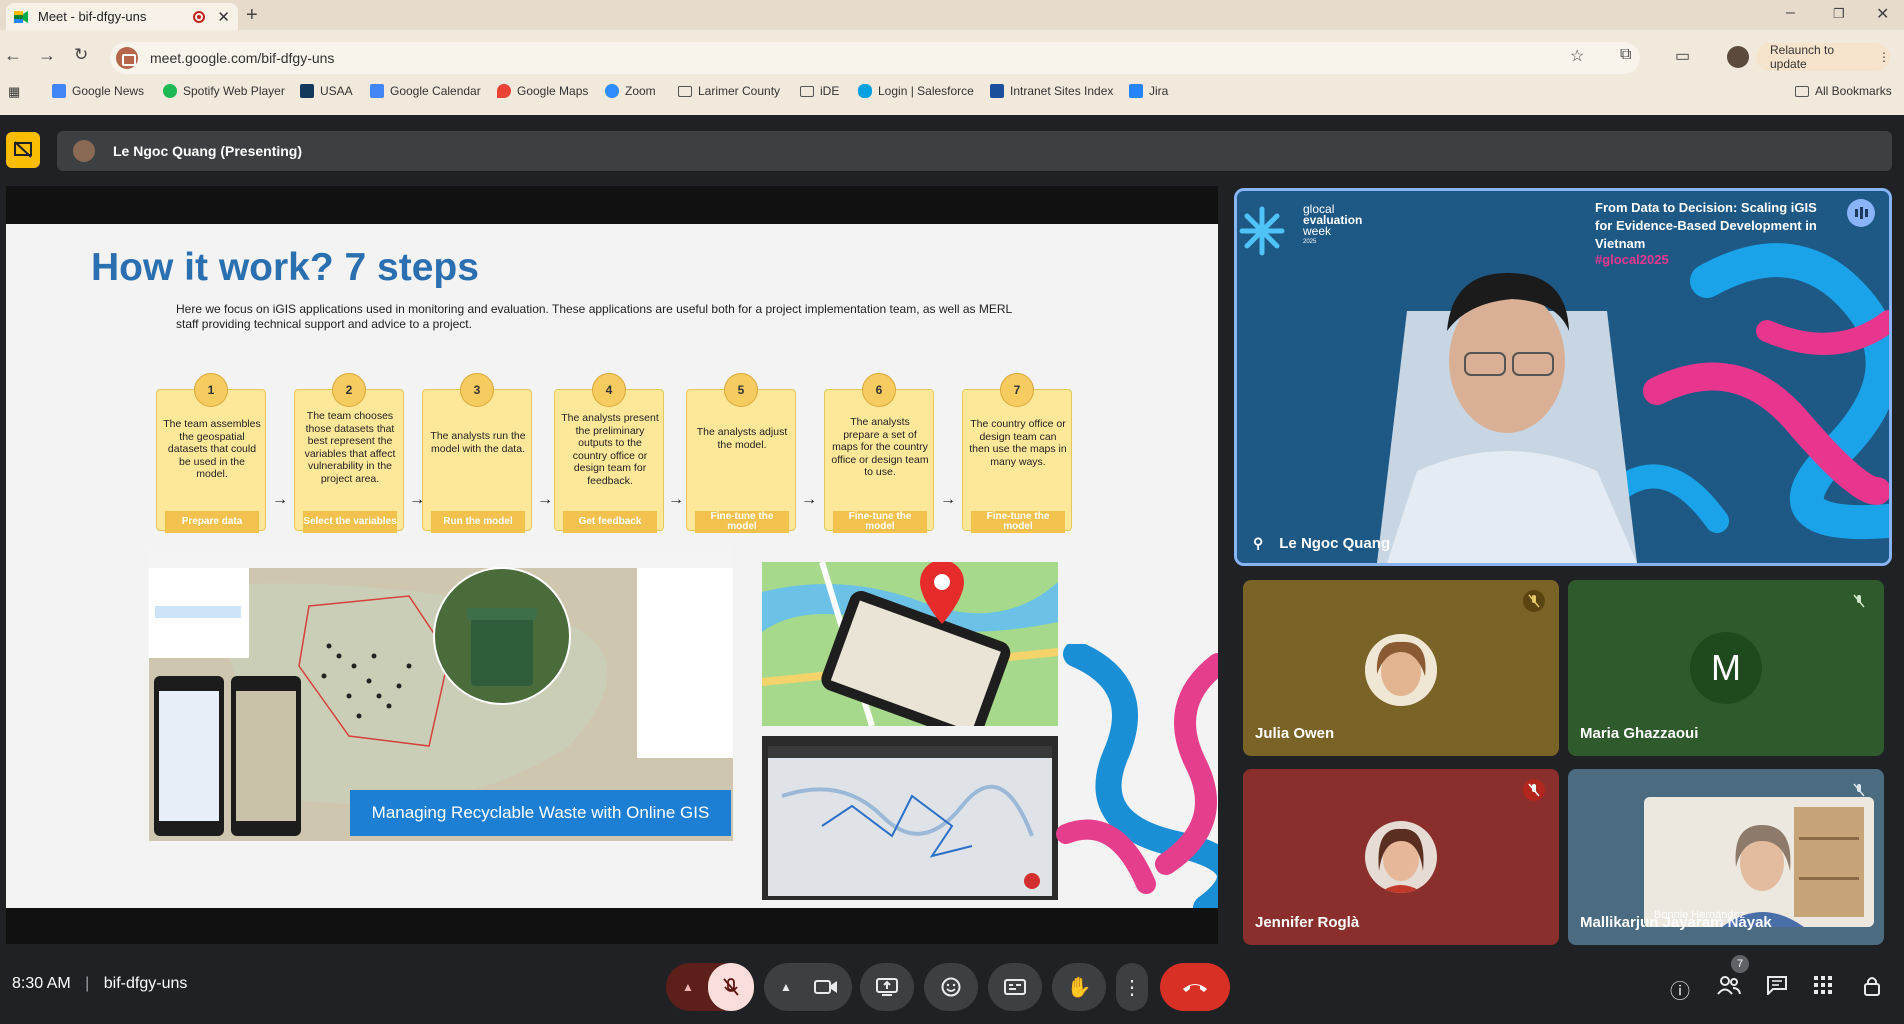 The height and width of the screenshot is (1024, 1904). Describe the element at coordinates (13, 55) in the screenshot. I see `back-icon: ←` at that location.